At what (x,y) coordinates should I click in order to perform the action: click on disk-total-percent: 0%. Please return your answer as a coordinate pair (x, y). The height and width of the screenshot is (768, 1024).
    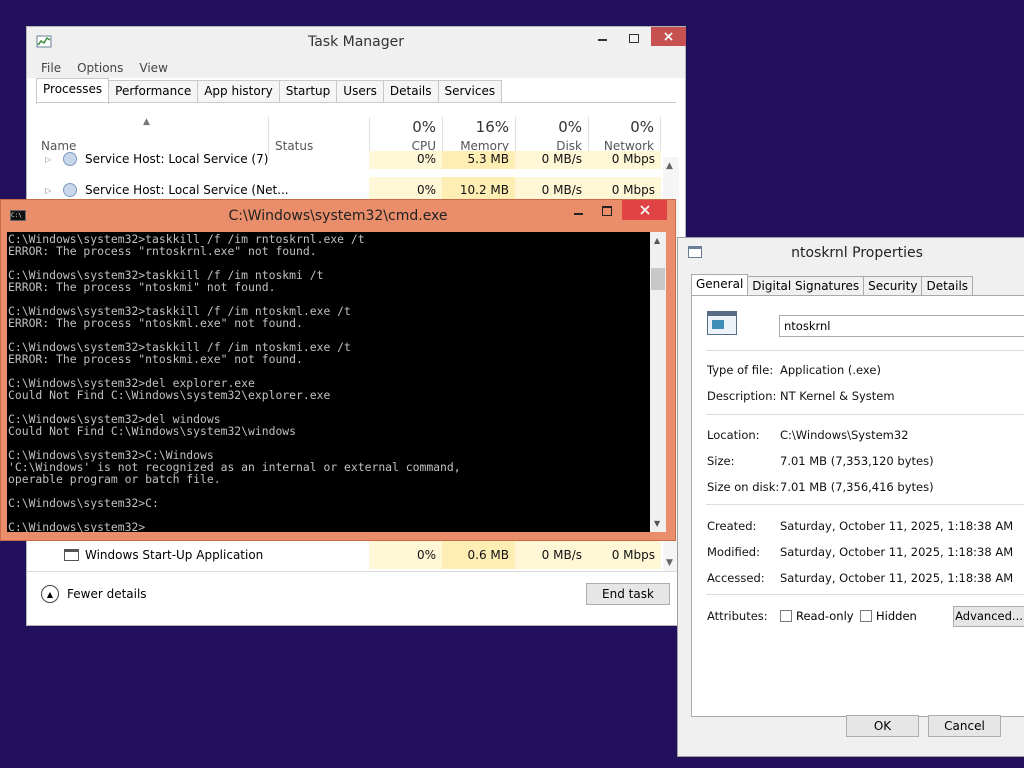
    Looking at the image, I should click on (570, 127).